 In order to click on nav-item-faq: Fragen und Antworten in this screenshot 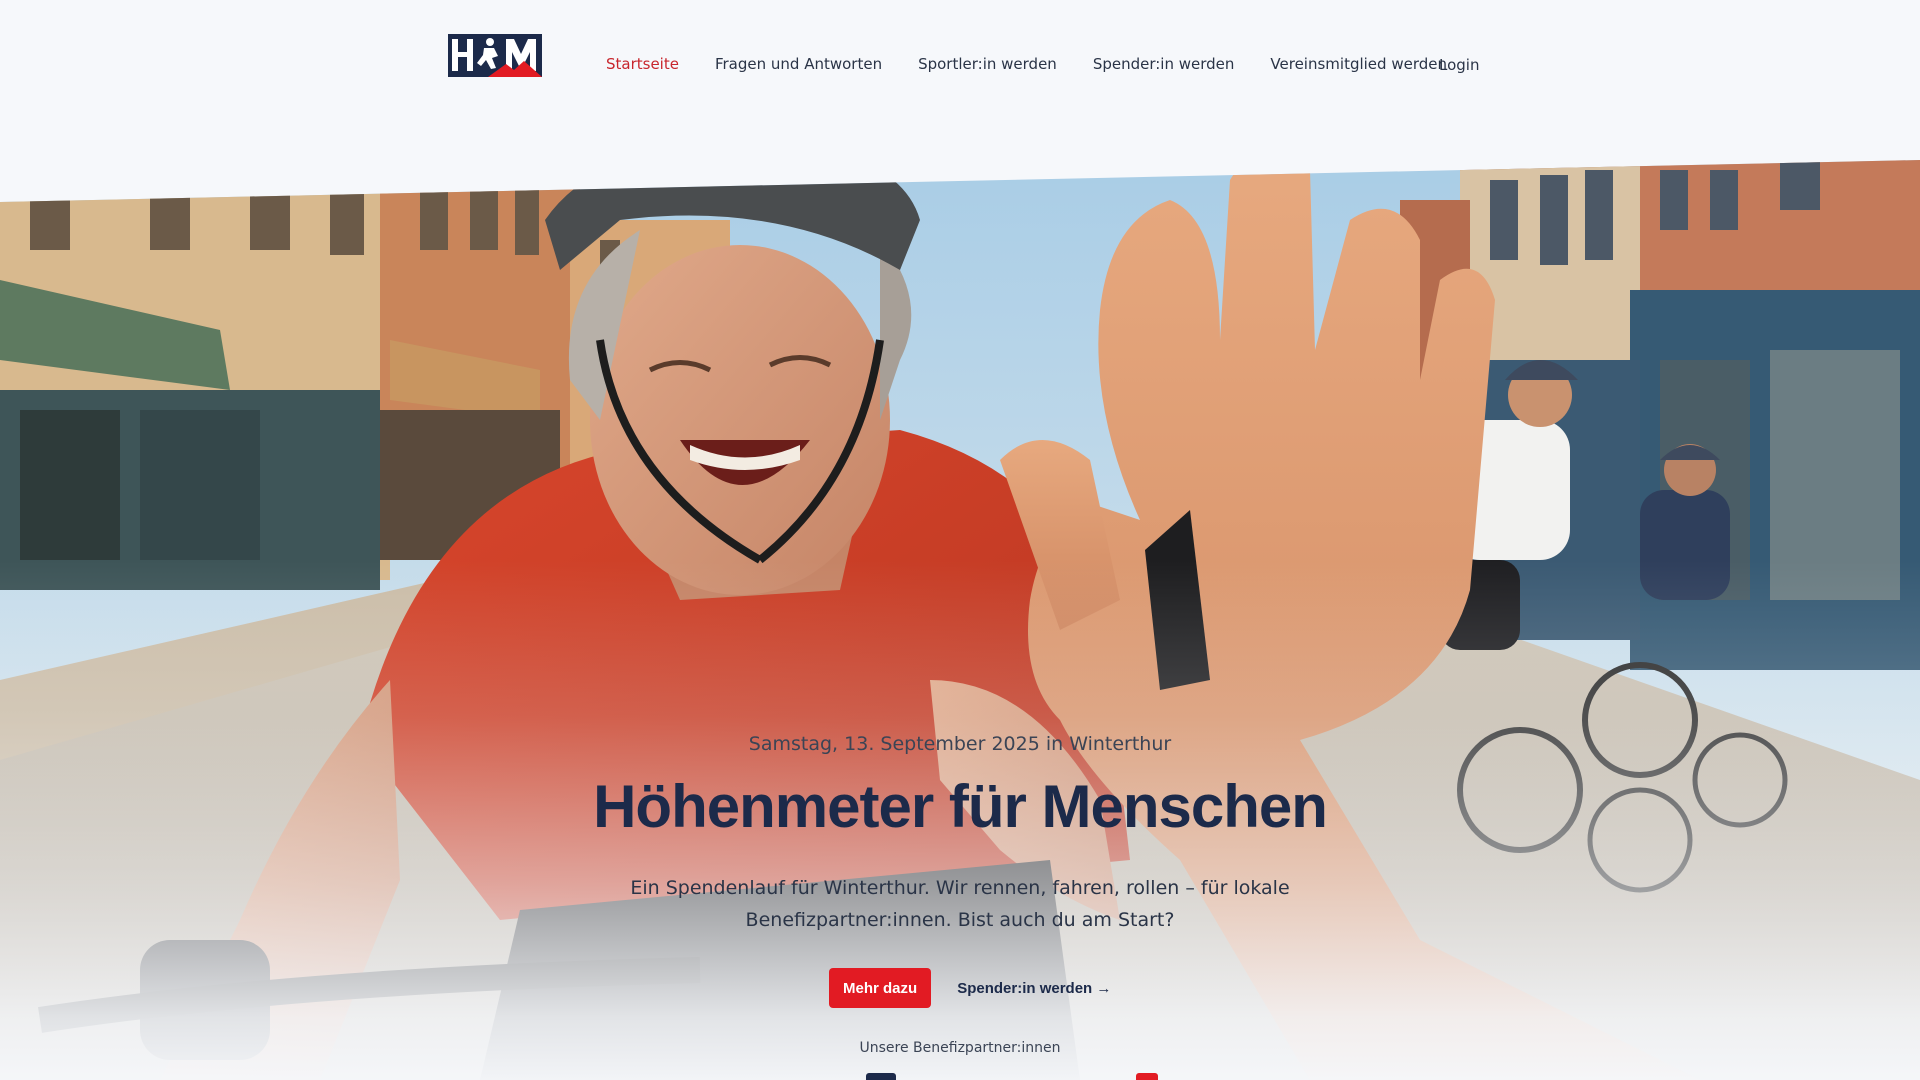, I will do `click(798, 64)`.